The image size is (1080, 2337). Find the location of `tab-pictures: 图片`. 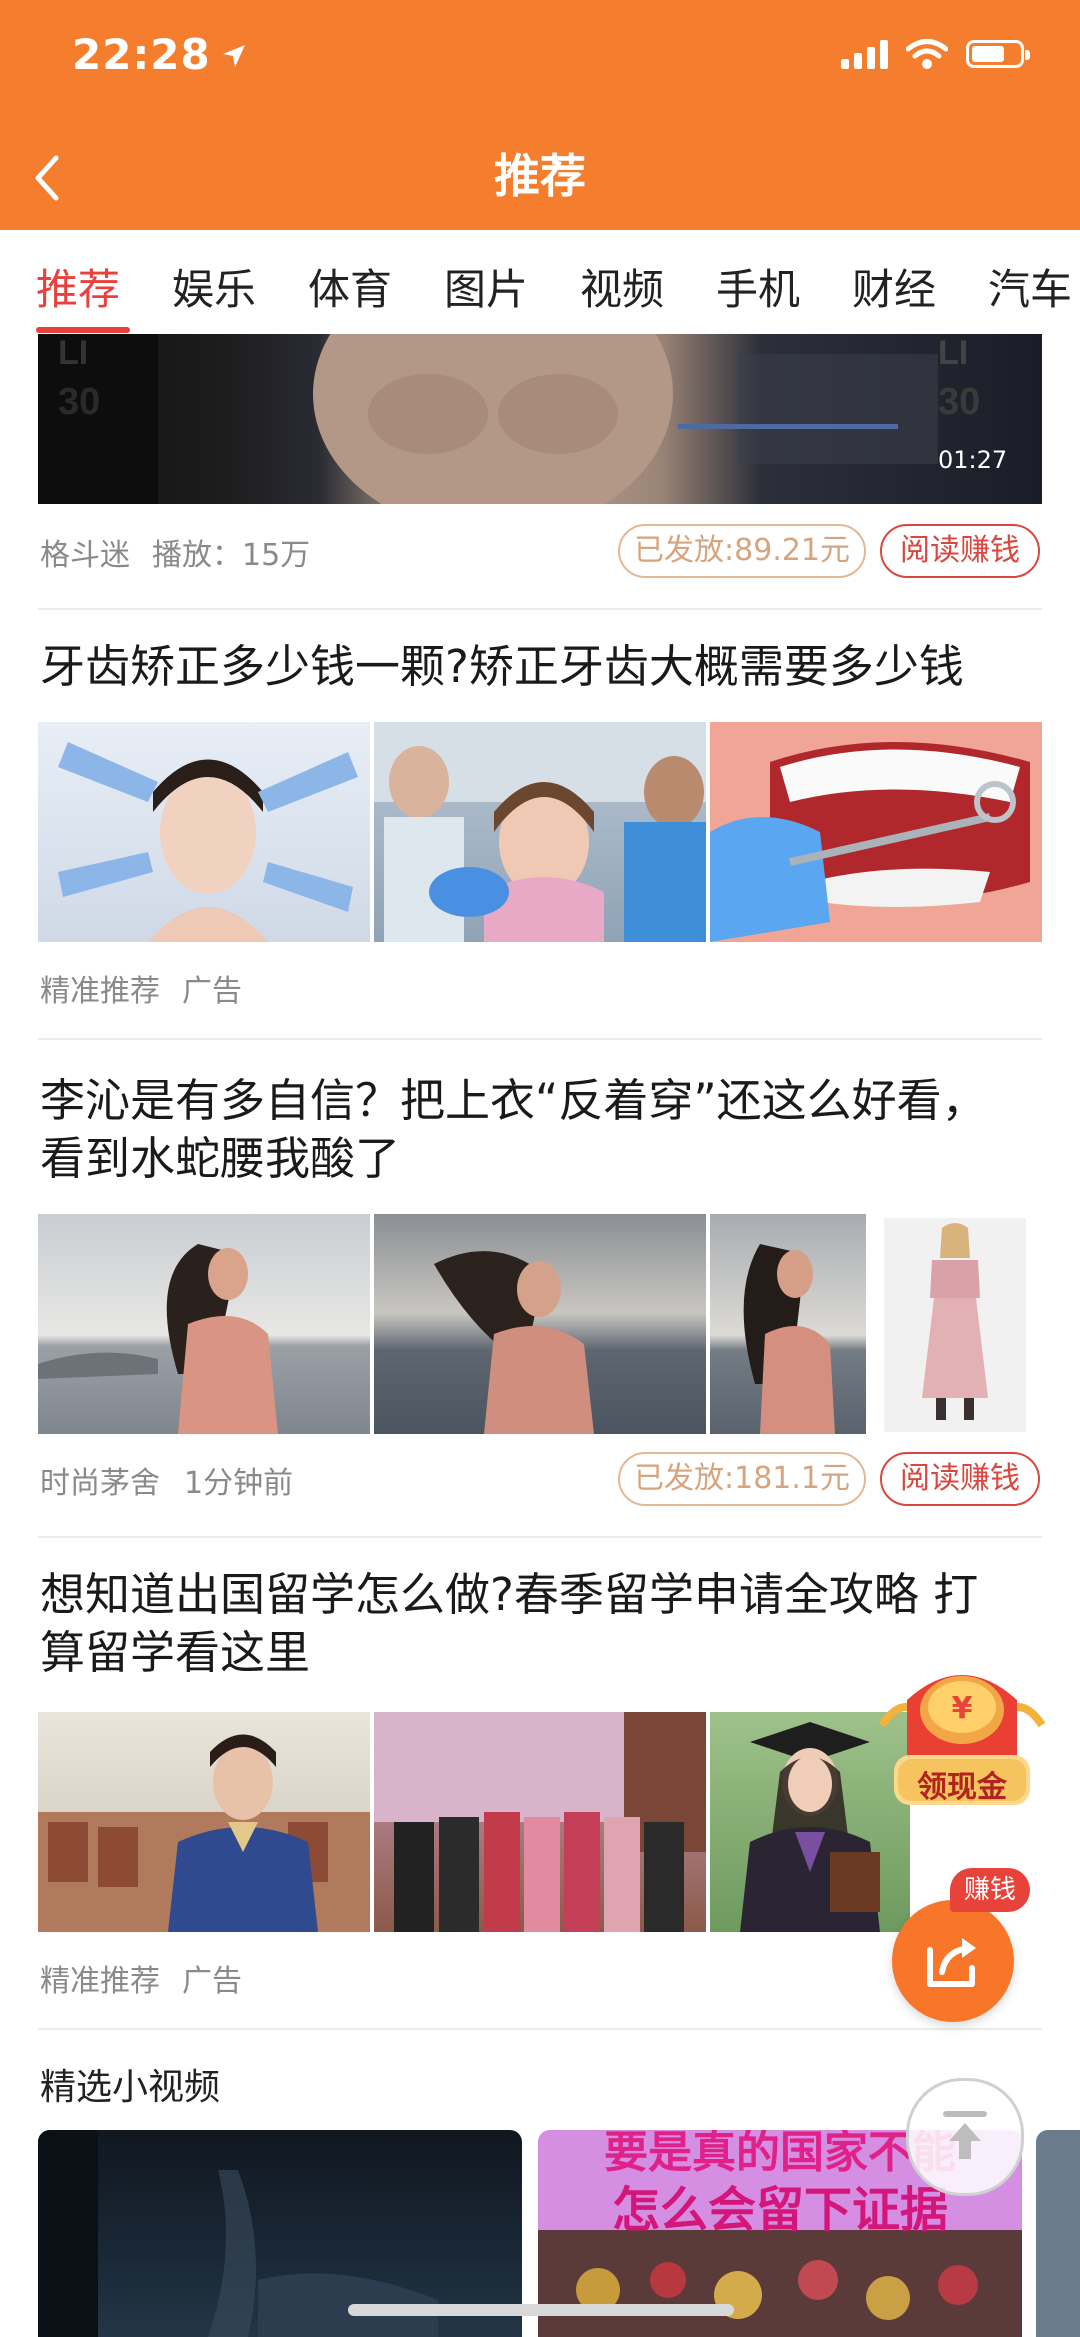

tab-pictures: 图片 is located at coordinates (486, 286).